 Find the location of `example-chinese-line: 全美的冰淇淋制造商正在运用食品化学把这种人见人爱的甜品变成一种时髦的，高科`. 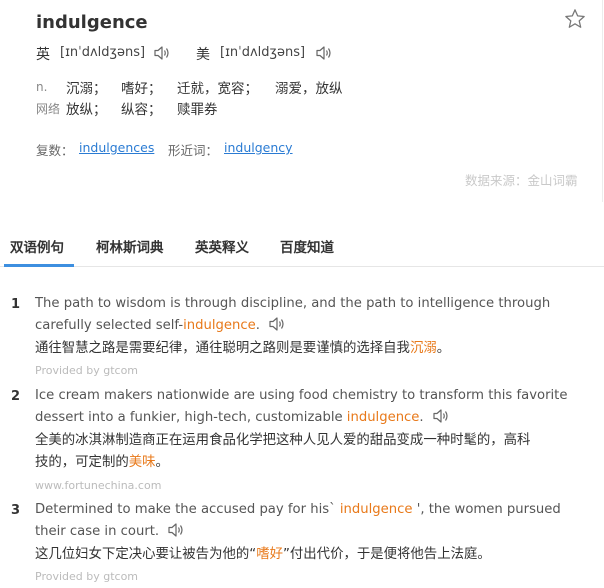

example-chinese-line: 全美的冰淇淋制造商正在运用食品化学把这种人见人爱的甜品变成一种时髦的，高科 is located at coordinates (283, 440).